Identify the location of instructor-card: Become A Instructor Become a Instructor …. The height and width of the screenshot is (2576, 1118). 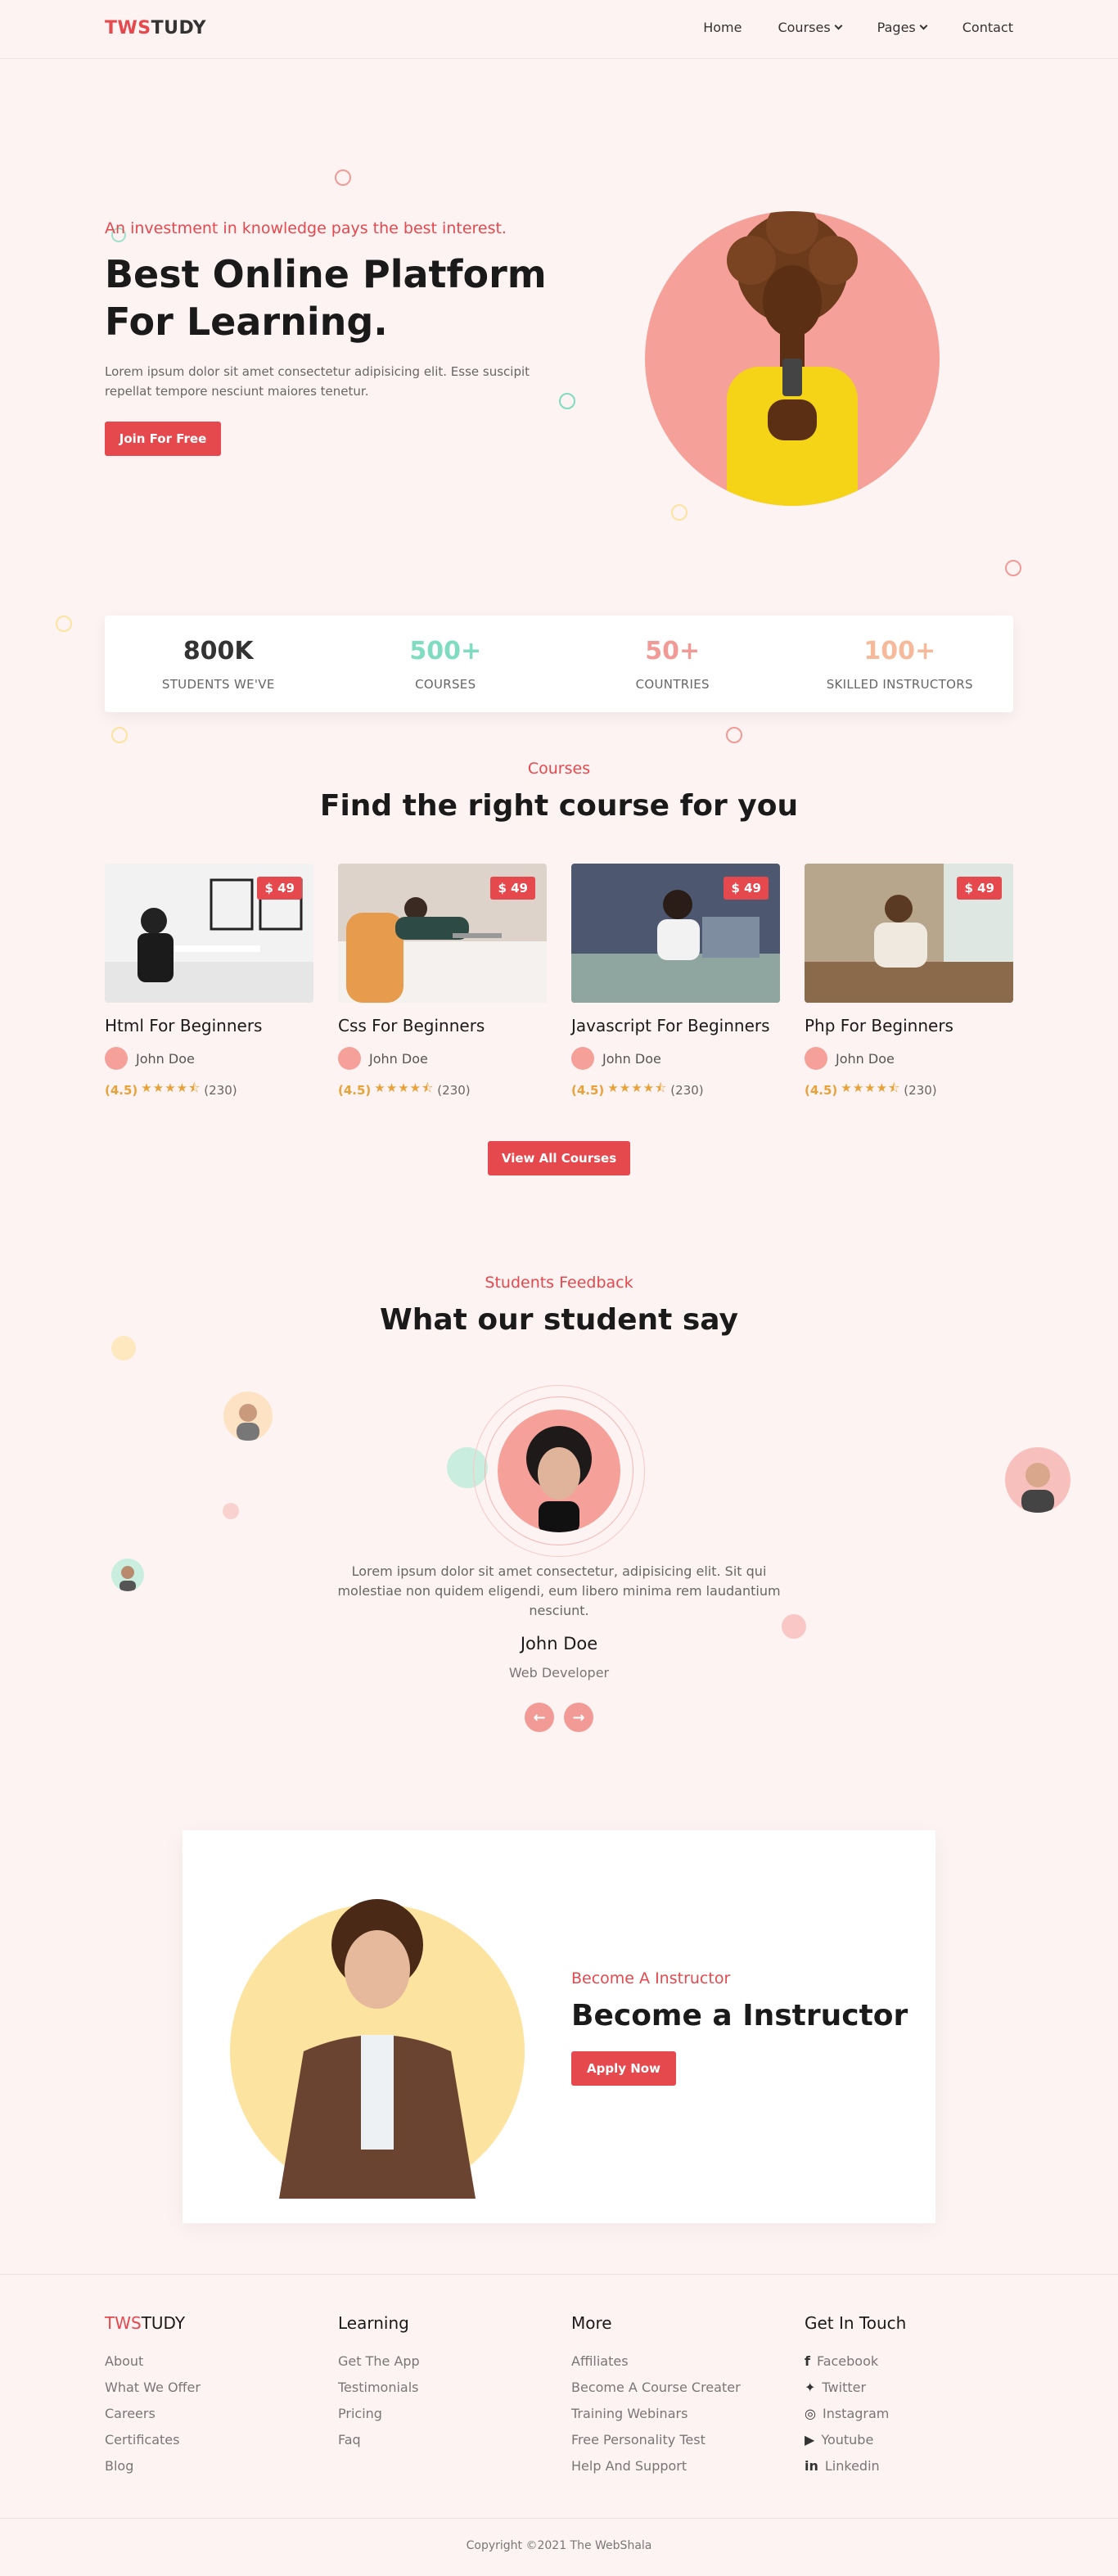
(559, 2026).